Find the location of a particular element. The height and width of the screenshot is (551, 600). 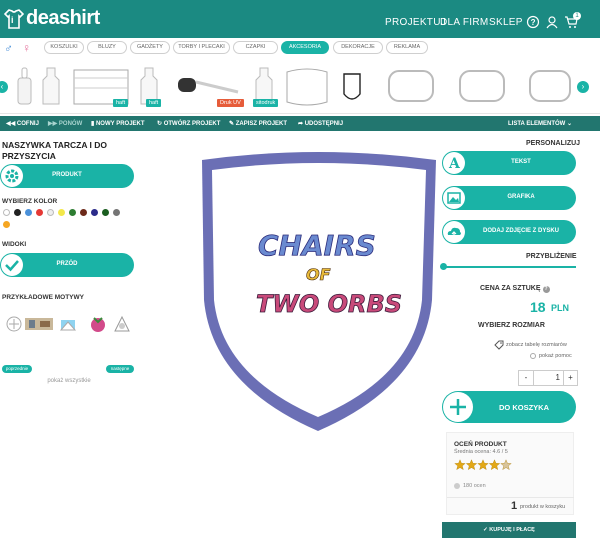

plus-icon is located at coordinates (458, 407).